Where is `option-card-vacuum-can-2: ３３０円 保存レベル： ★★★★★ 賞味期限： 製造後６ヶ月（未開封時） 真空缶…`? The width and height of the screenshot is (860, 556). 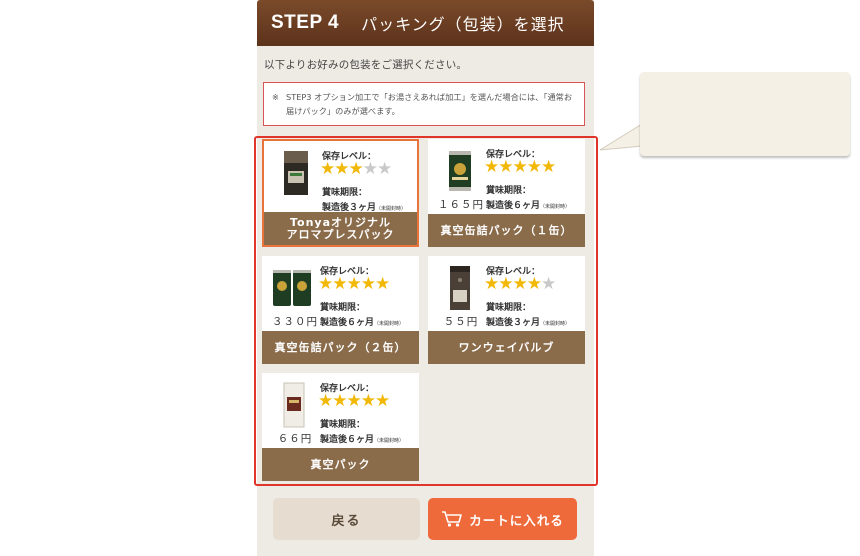
option-card-vacuum-can-2: ３３０円 保存レベル： ★★★★★ 賞味期限： 製造後６ヶ月（未開封時） 真空缶… is located at coordinates (340, 310).